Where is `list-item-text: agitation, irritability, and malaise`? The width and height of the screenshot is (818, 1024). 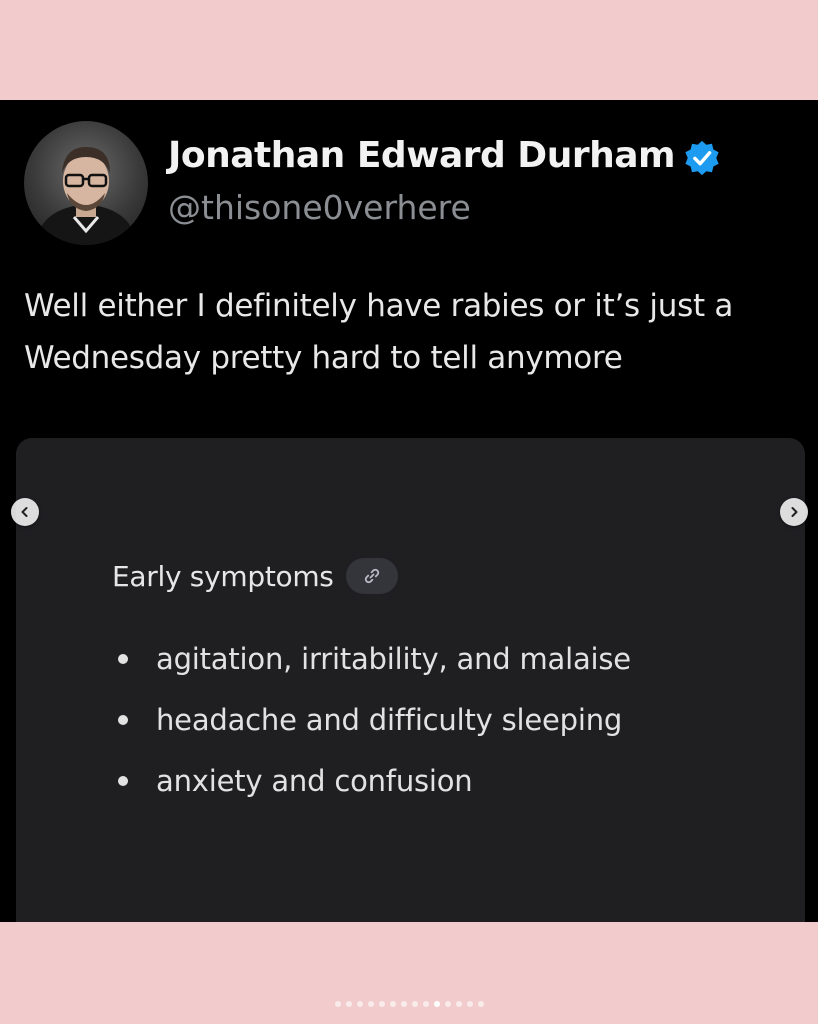 list-item-text: agitation, irritability, and malaise is located at coordinates (393, 658).